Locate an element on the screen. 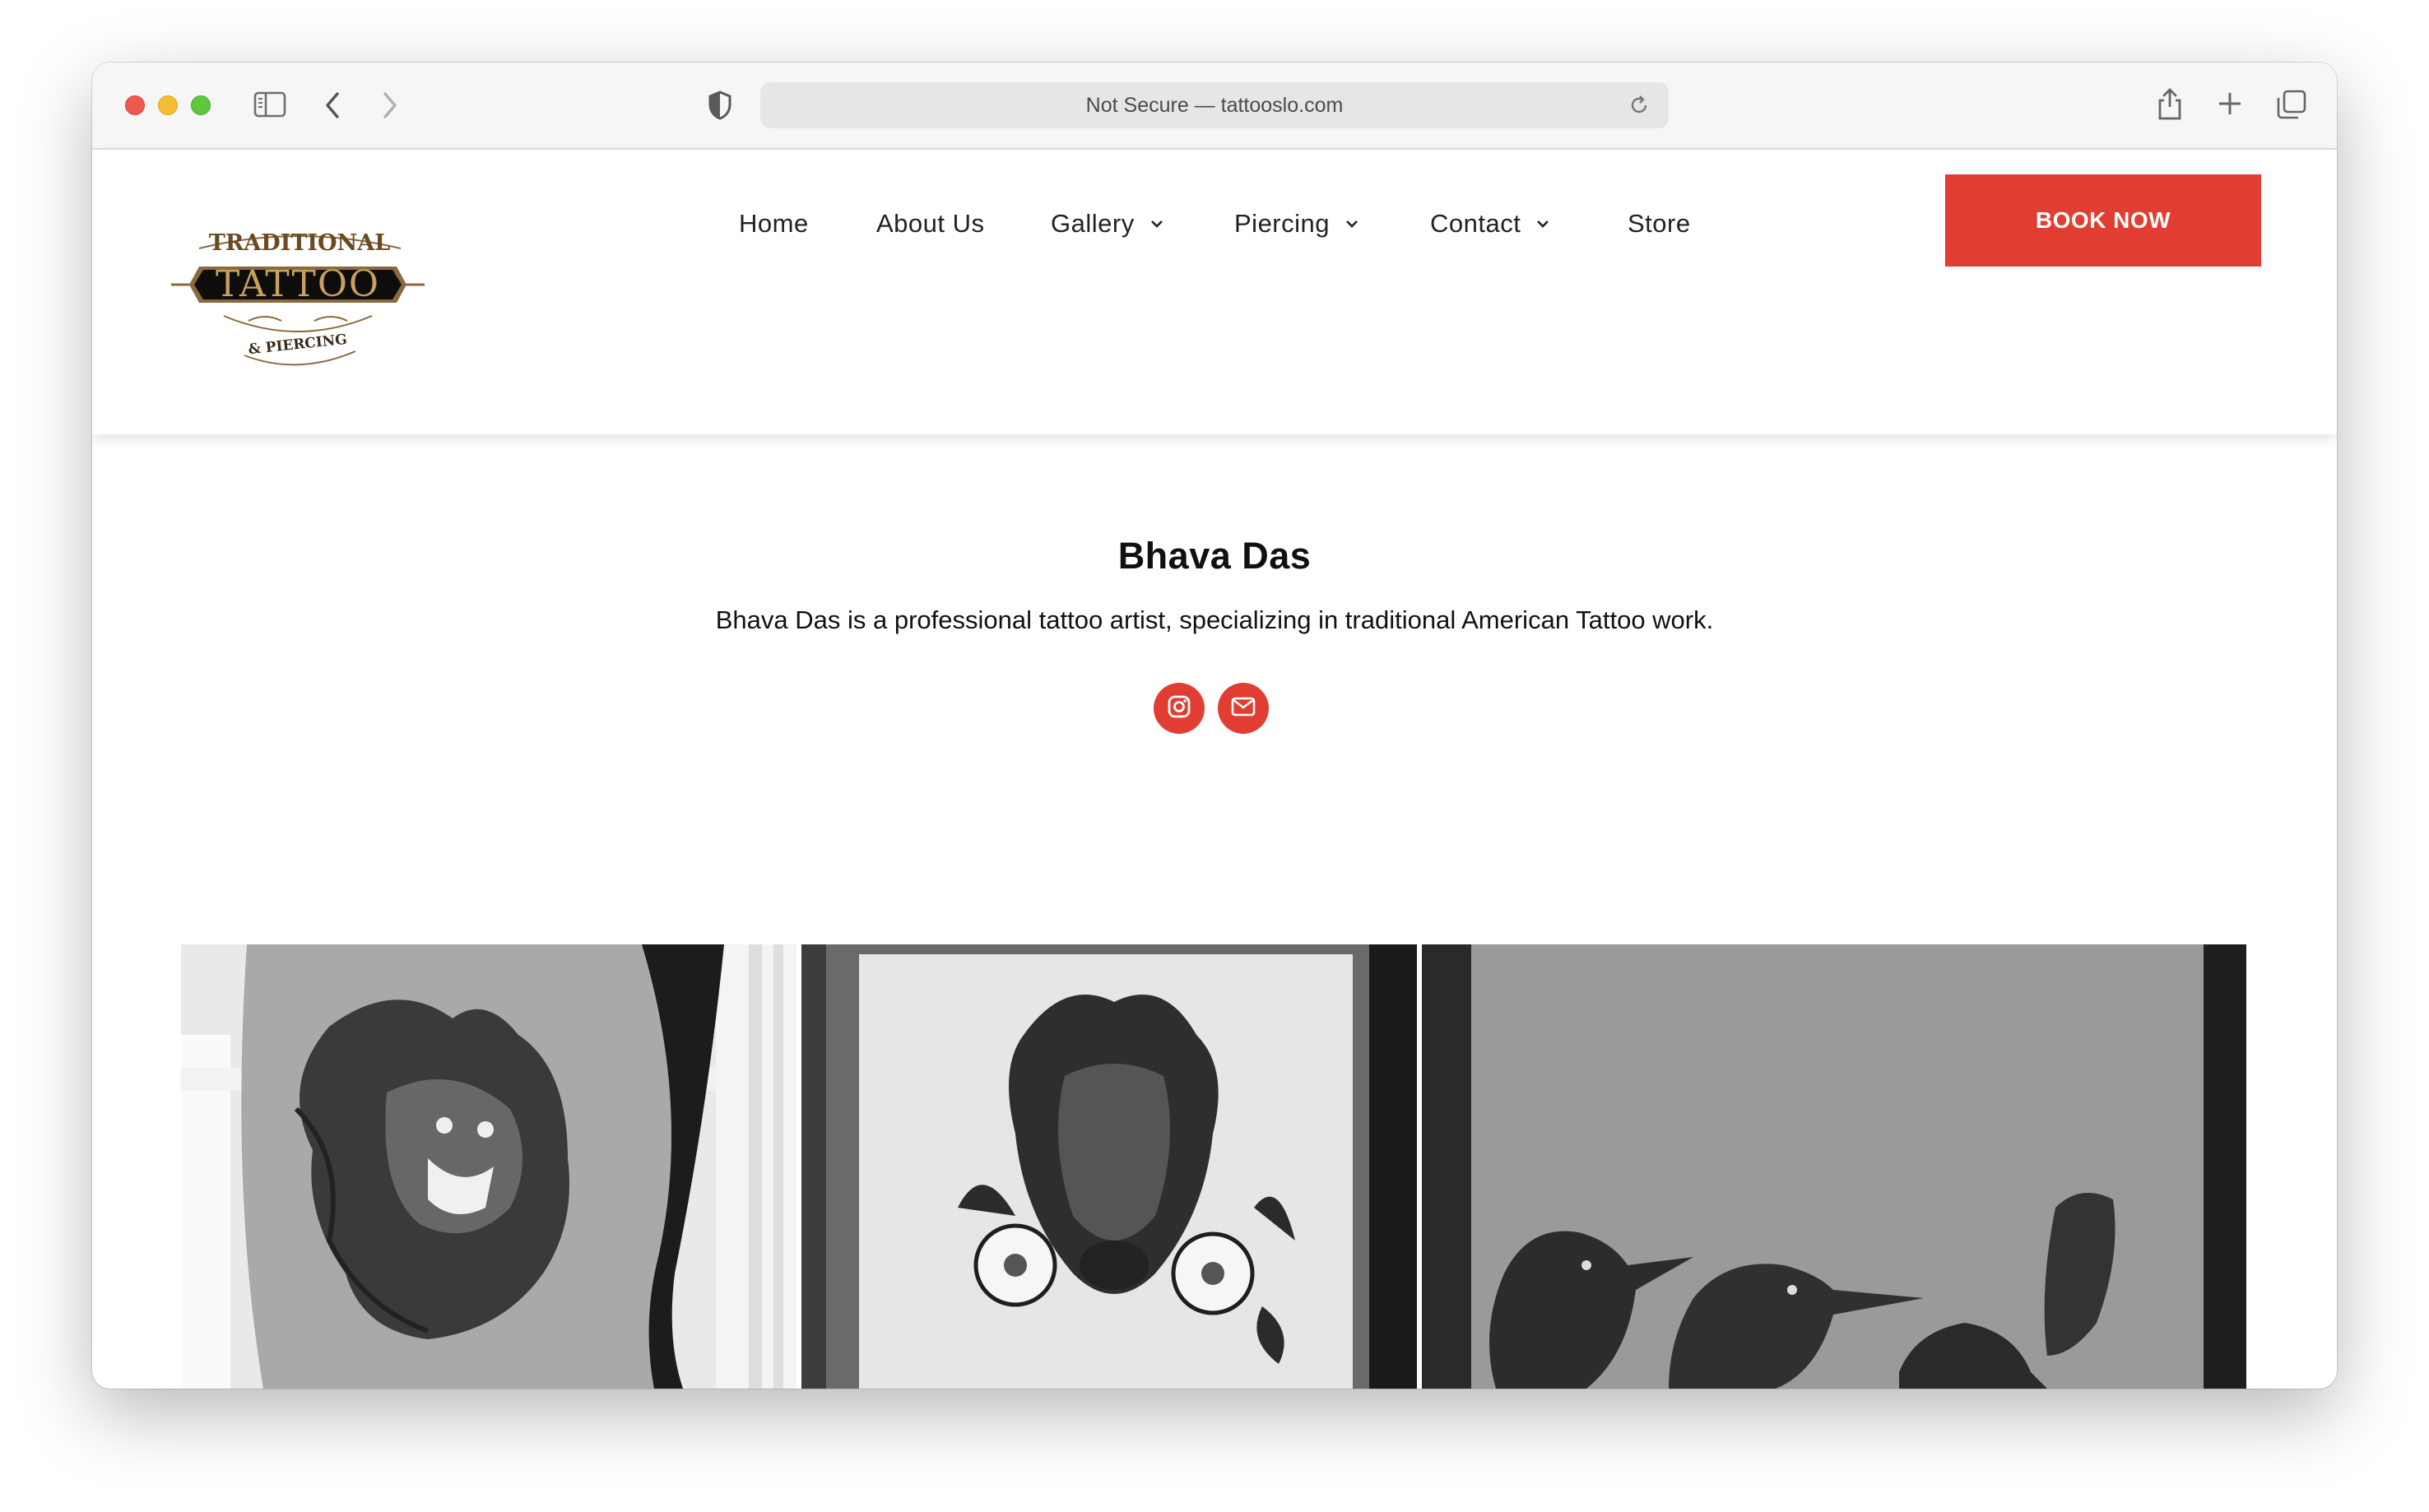 Image resolution: width=2429 pixels, height=1512 pixels. gallery-image-bison is located at coordinates (1109, 1166).